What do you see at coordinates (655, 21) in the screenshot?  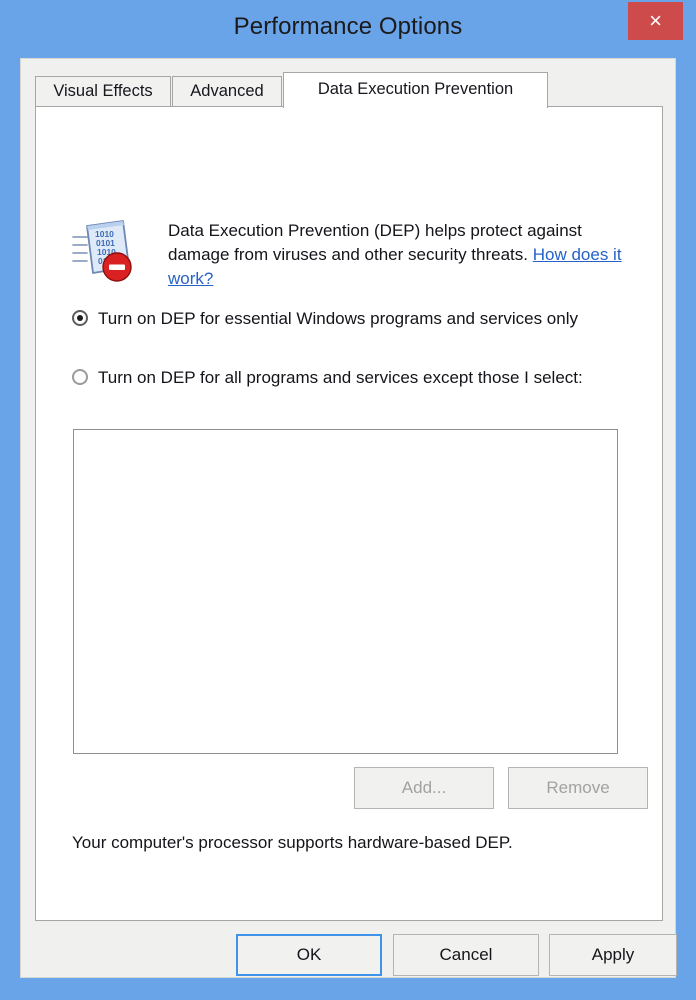 I see `close-icon: ×` at bounding box center [655, 21].